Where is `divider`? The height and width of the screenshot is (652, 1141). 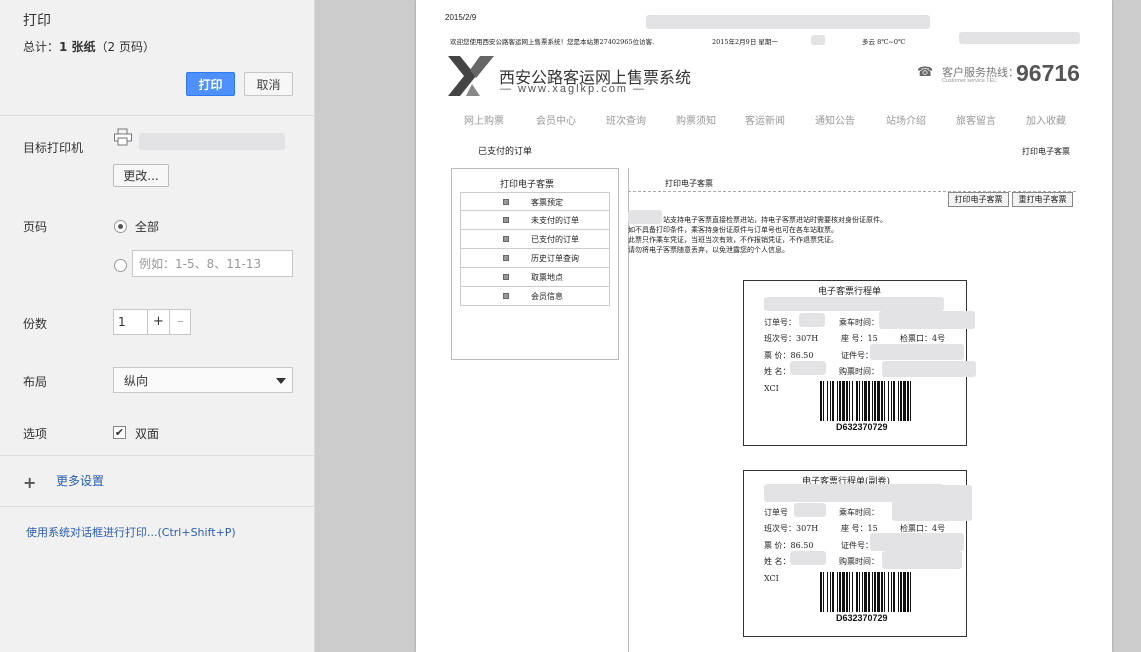 divider is located at coordinates (157, 506).